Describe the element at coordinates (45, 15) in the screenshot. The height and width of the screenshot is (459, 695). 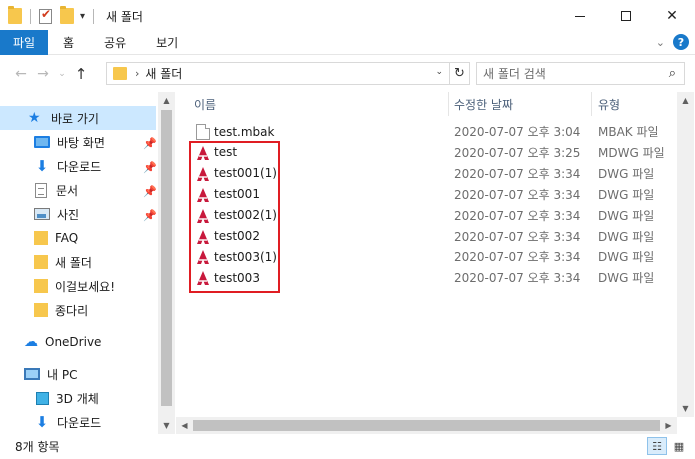
I see `properties-icon` at that location.